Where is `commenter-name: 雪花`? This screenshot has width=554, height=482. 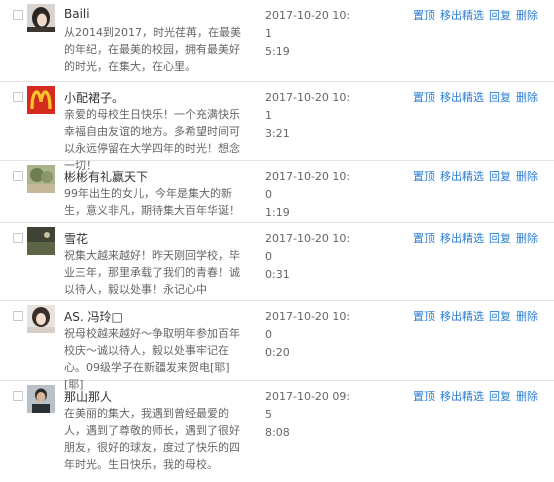 commenter-name: 雪花 is located at coordinates (76, 238).